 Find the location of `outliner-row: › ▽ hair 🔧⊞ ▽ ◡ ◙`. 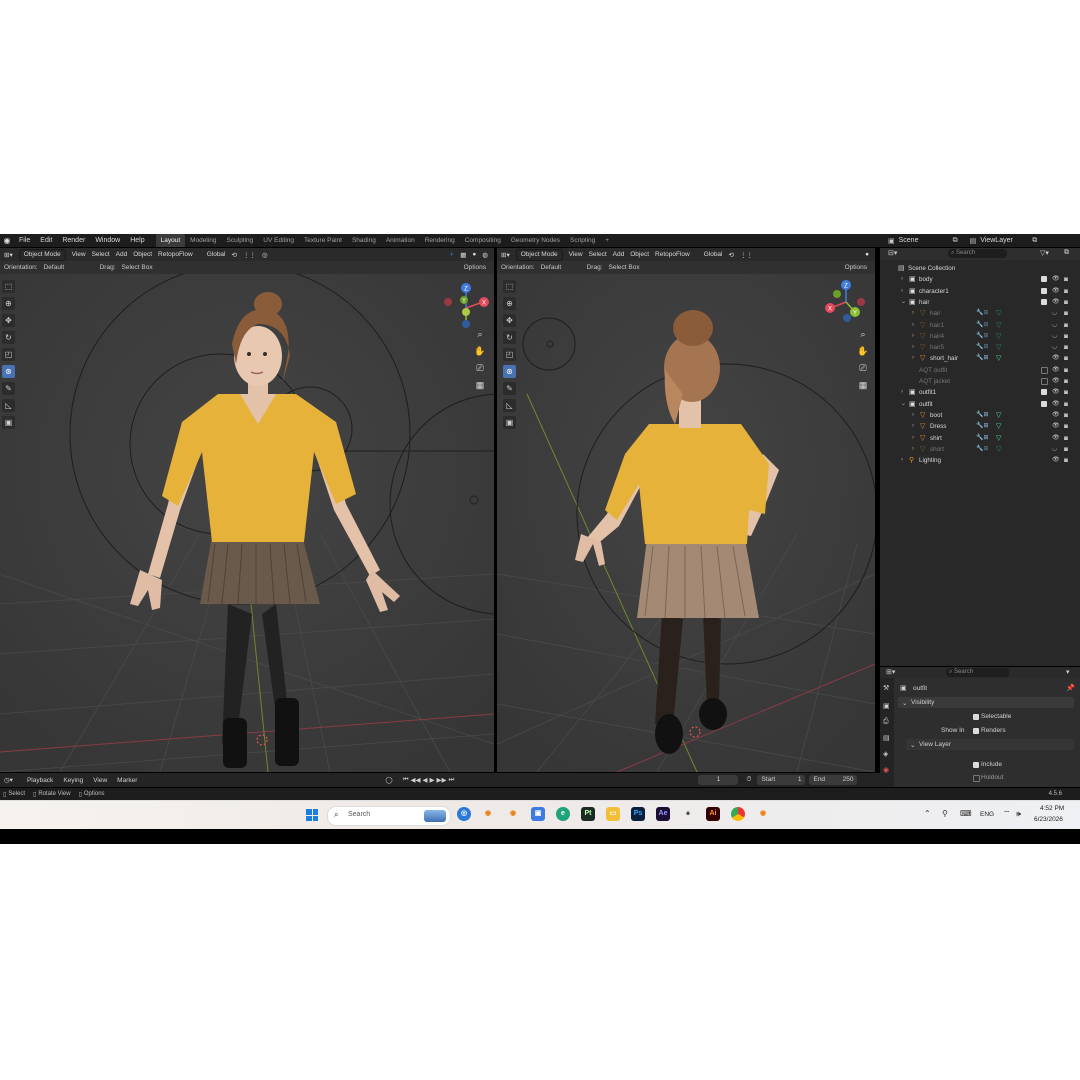

outliner-row: › ▽ hair 🔧⊞ ▽ ◡ ◙ is located at coordinates (980, 313).